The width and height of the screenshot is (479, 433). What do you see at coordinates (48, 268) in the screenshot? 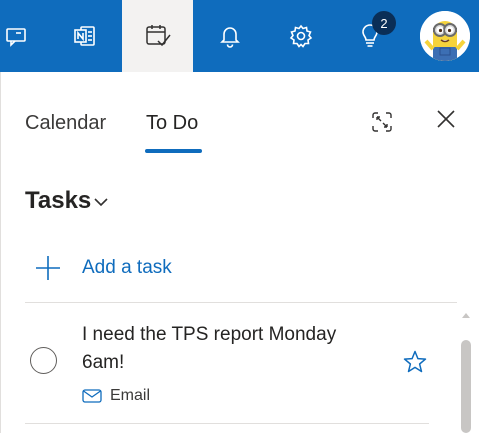
I see `plus-icon` at bounding box center [48, 268].